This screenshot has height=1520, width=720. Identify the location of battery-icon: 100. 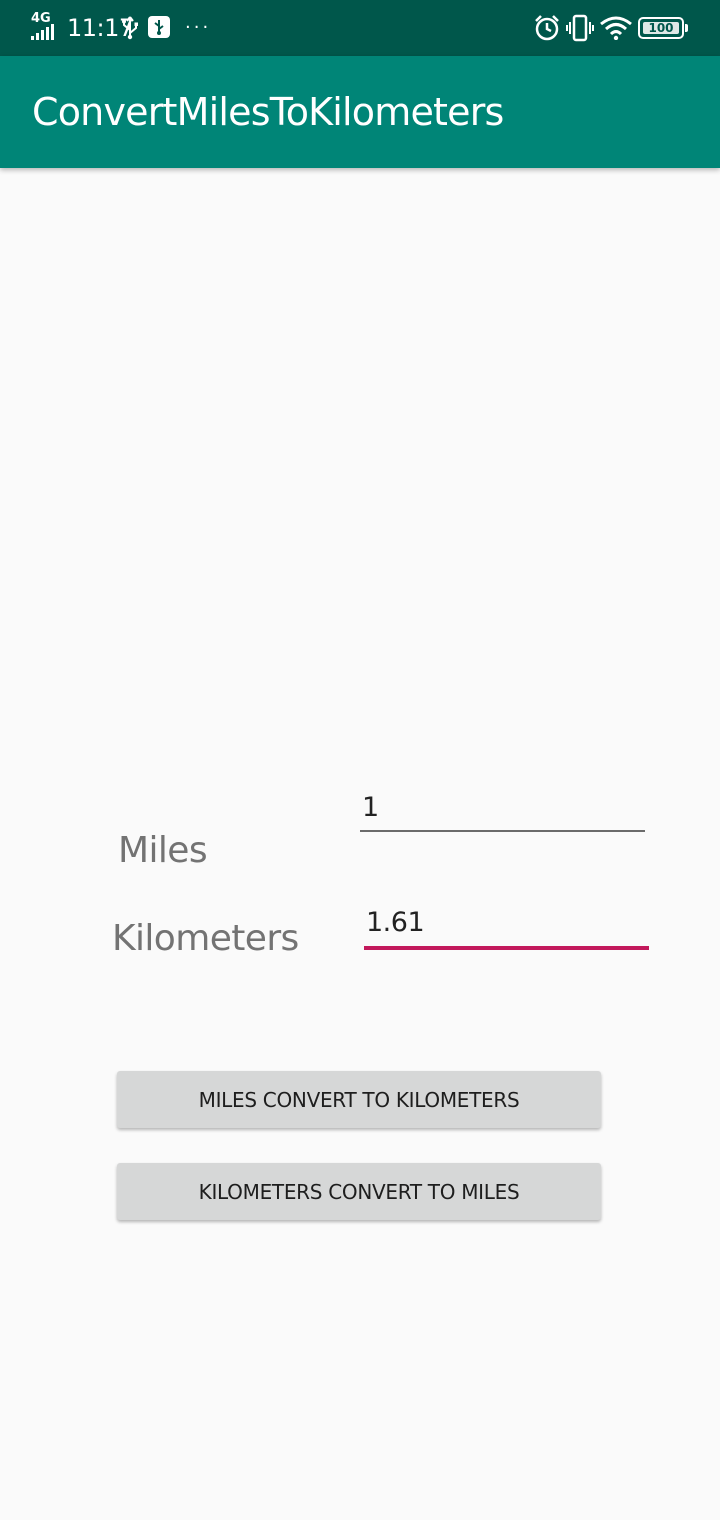
(663, 28).